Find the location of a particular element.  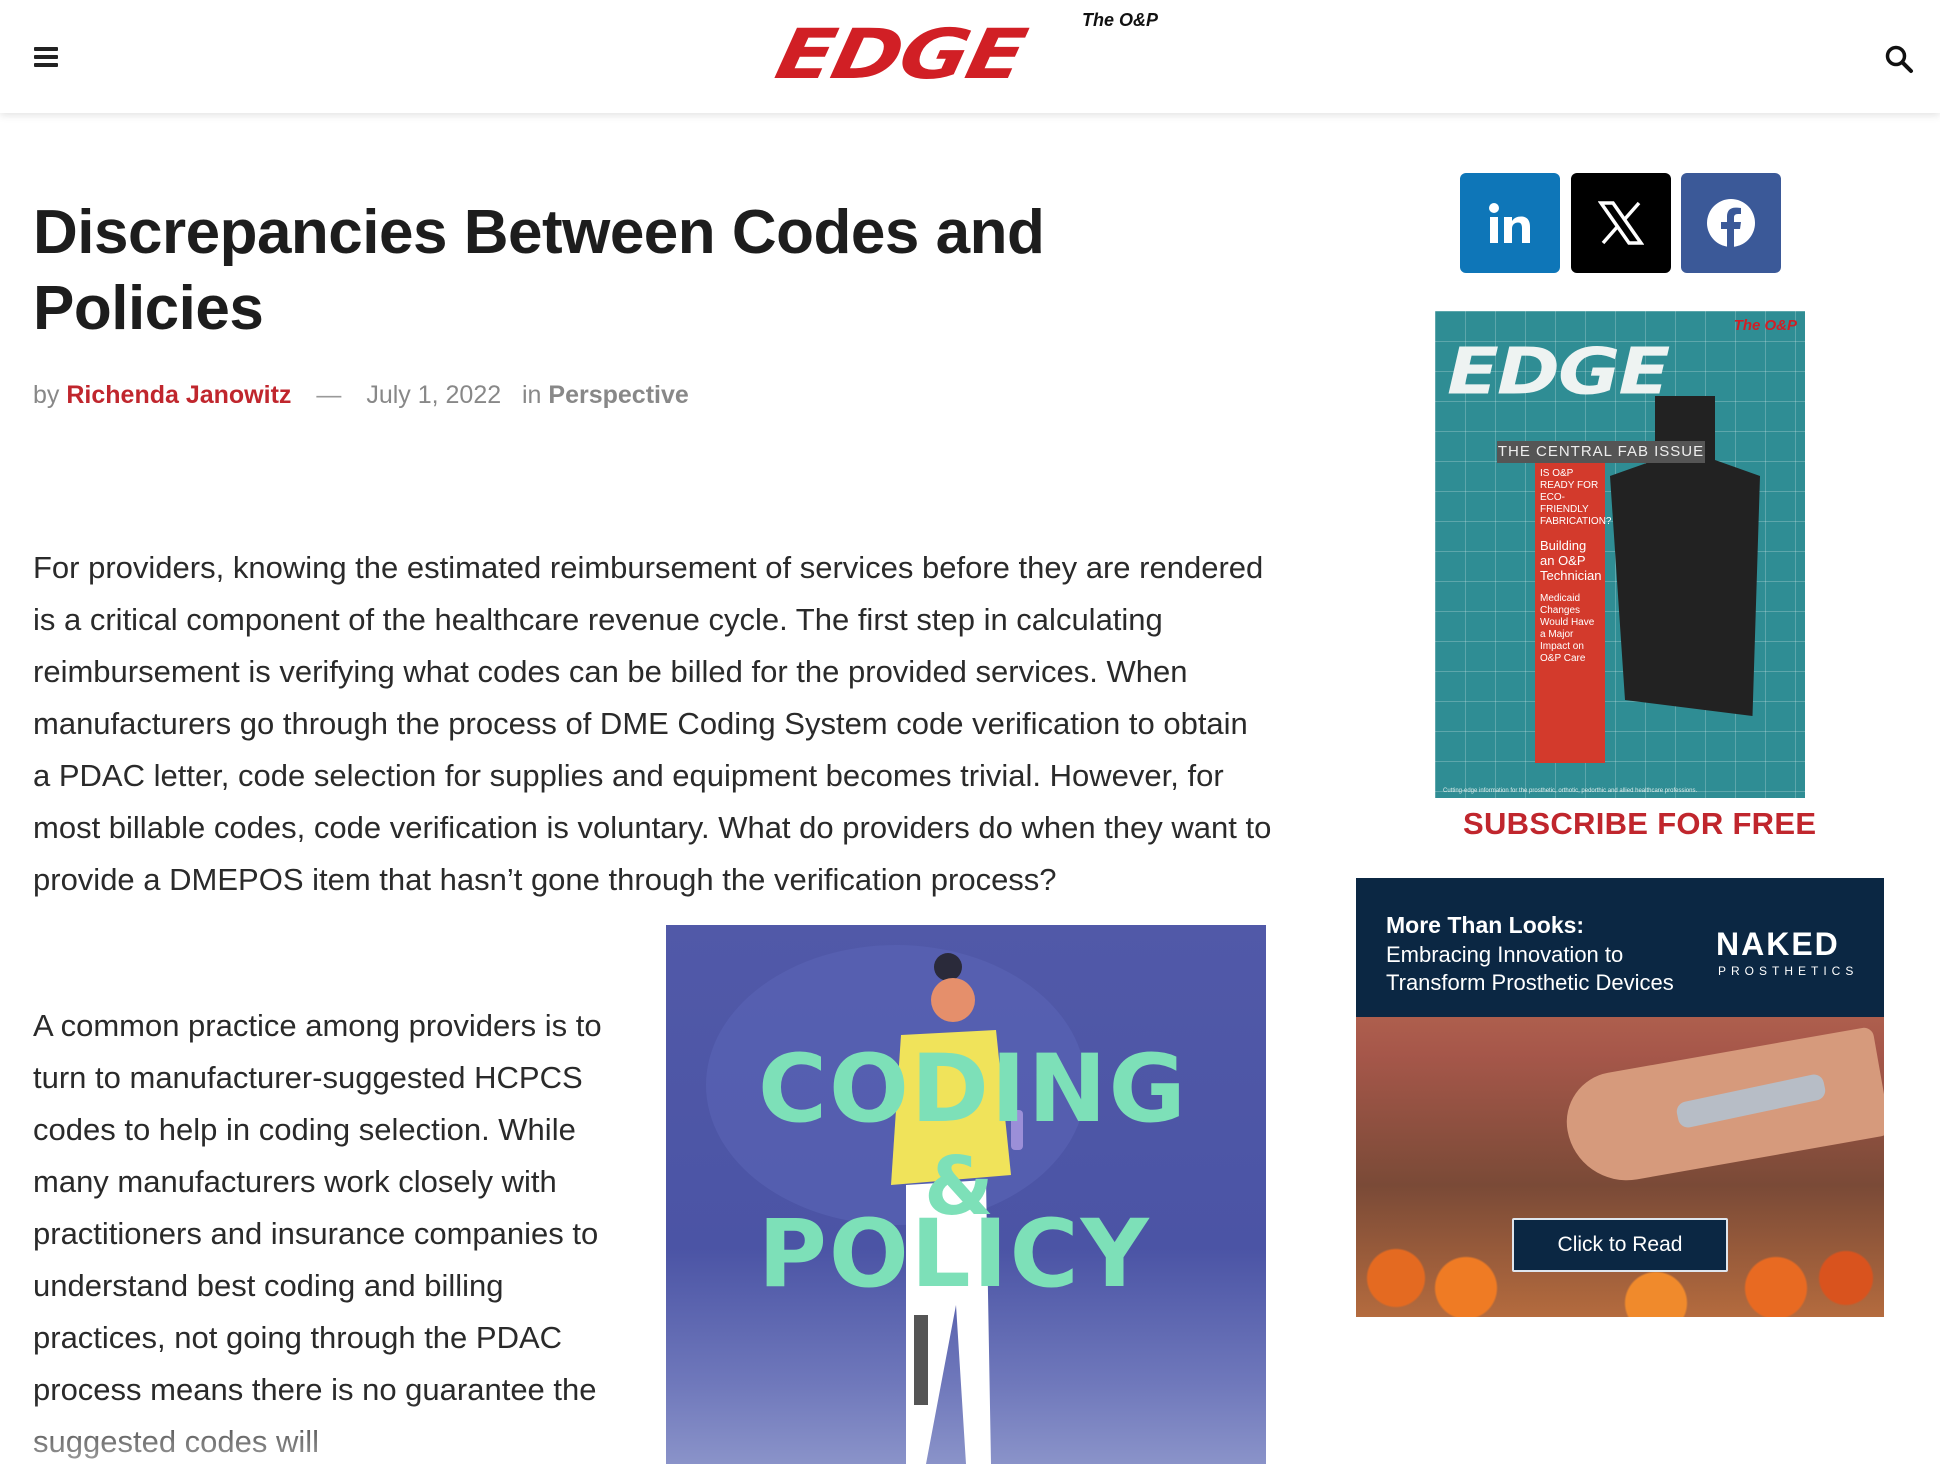

x-button is located at coordinates (1621, 223).